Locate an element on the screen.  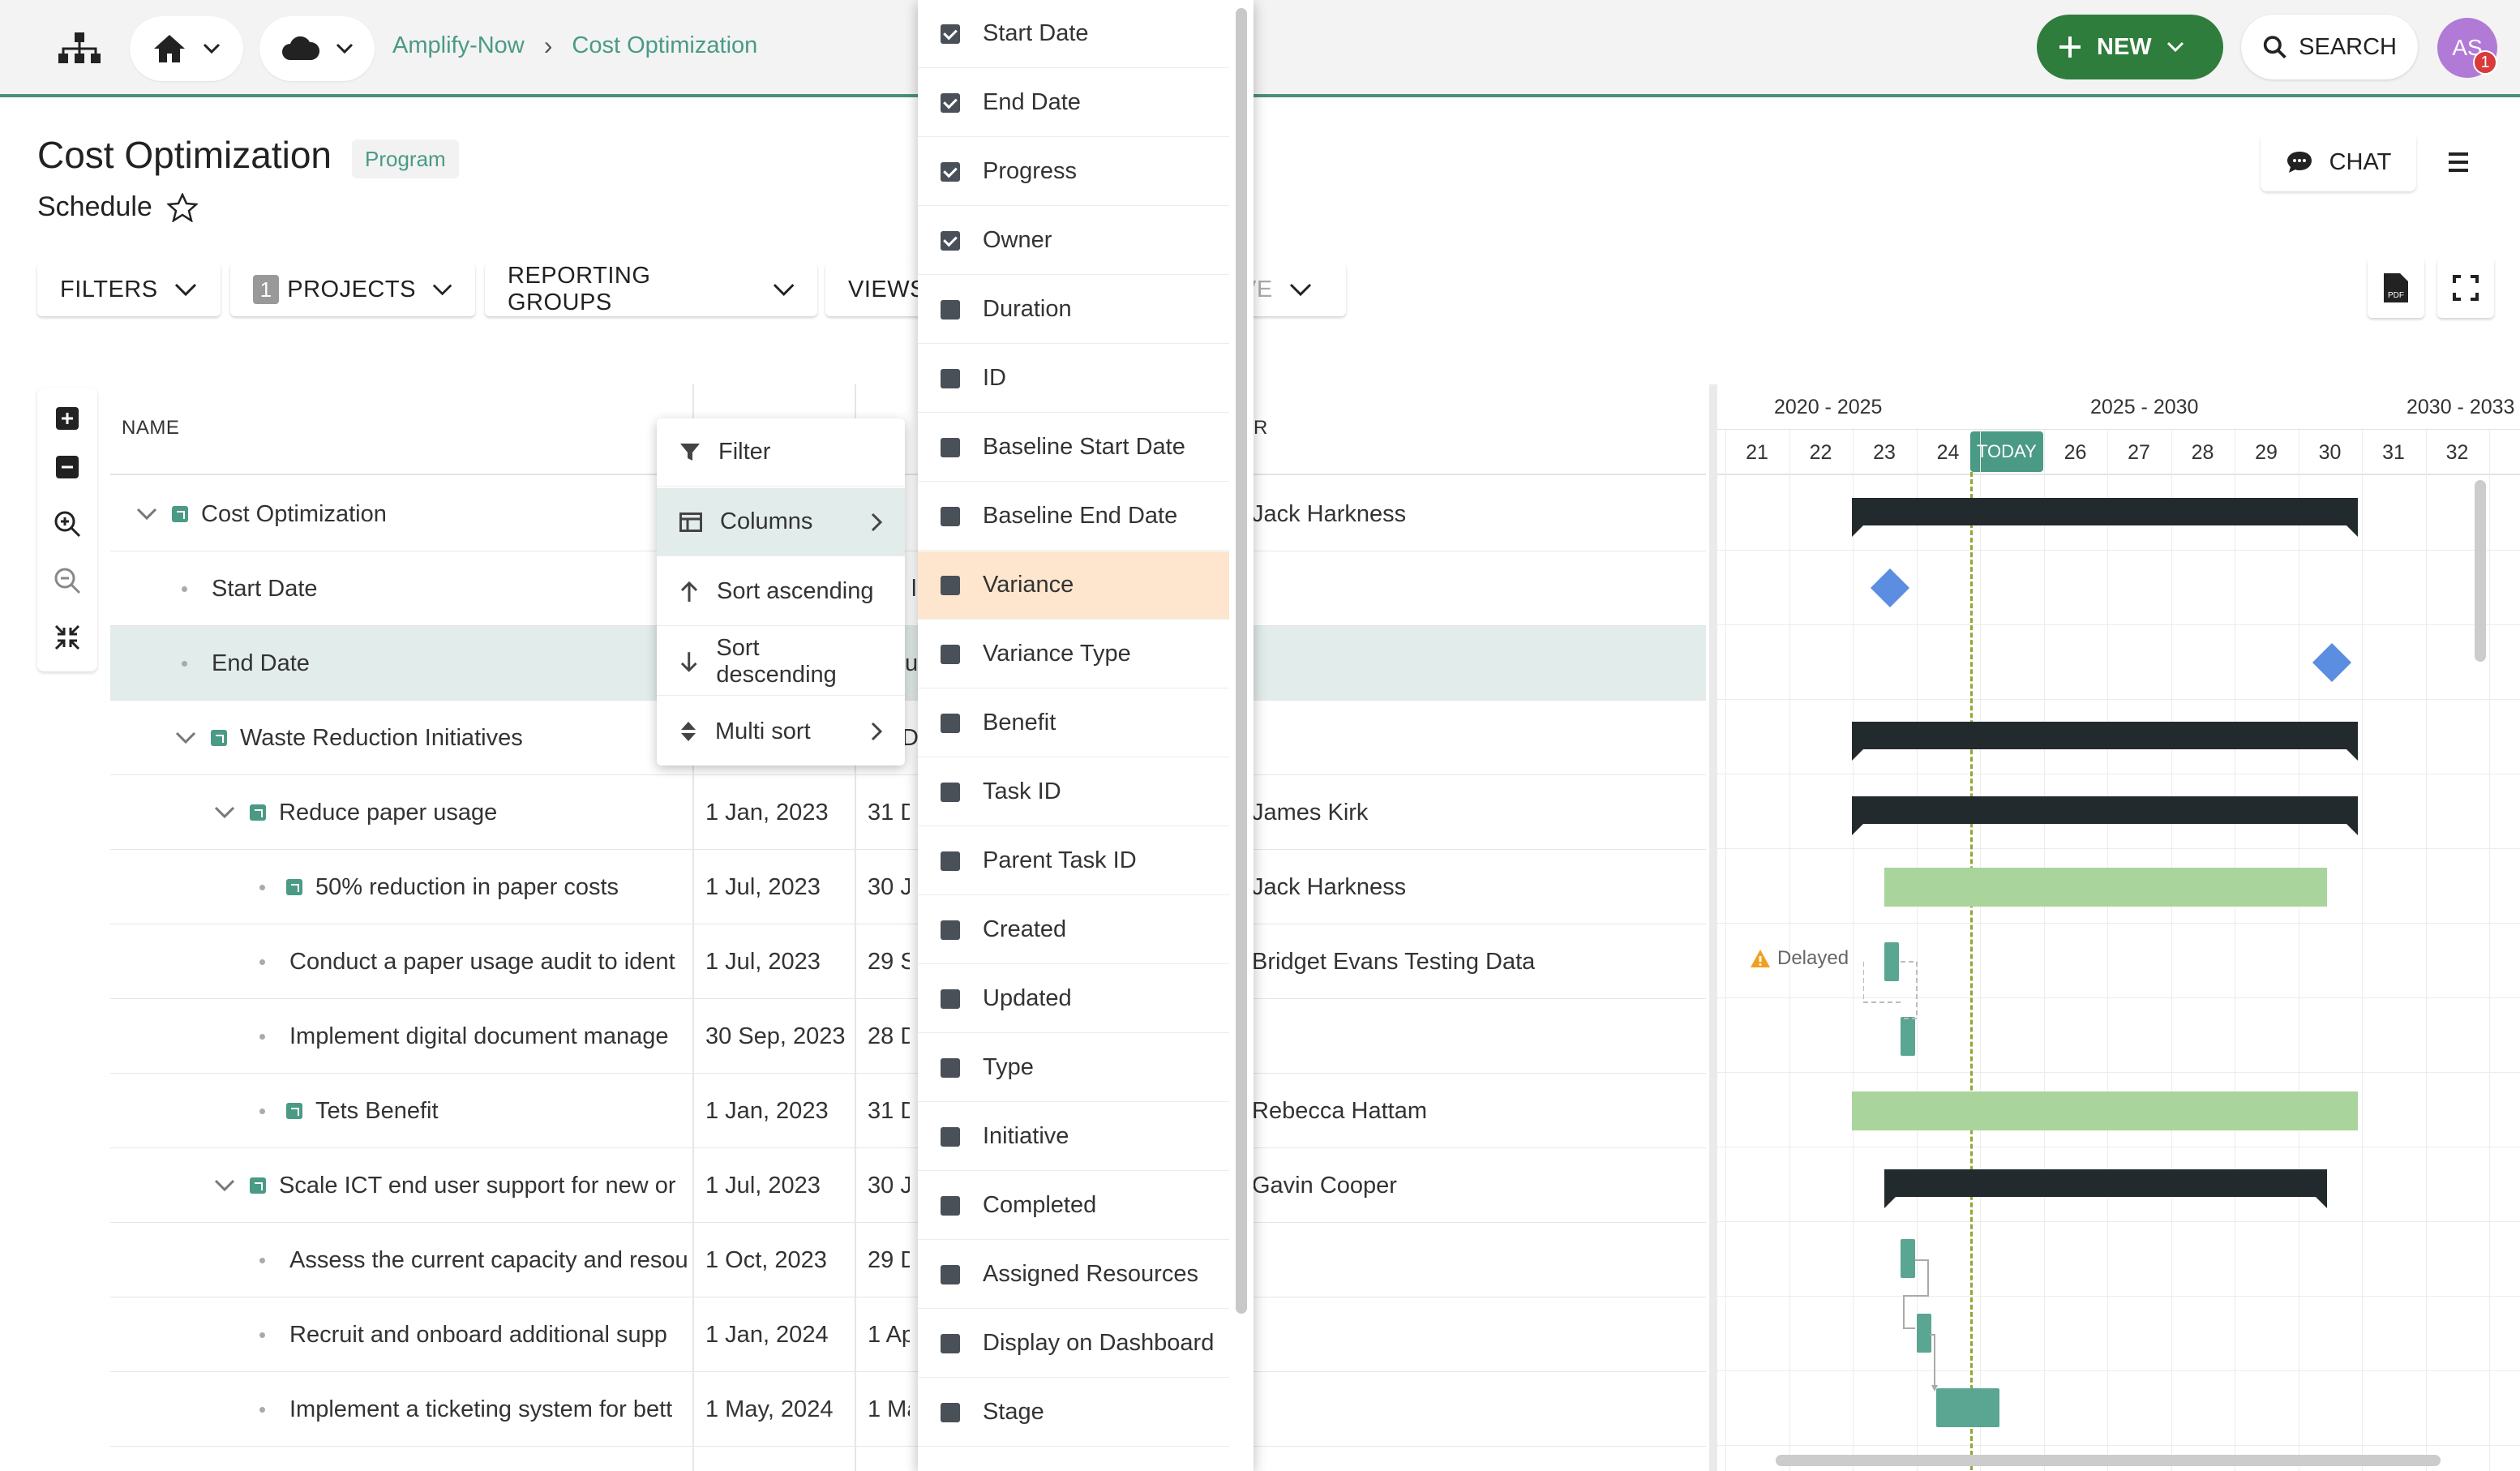
filters-dropdown: FILTERS is located at coordinates (129, 289).